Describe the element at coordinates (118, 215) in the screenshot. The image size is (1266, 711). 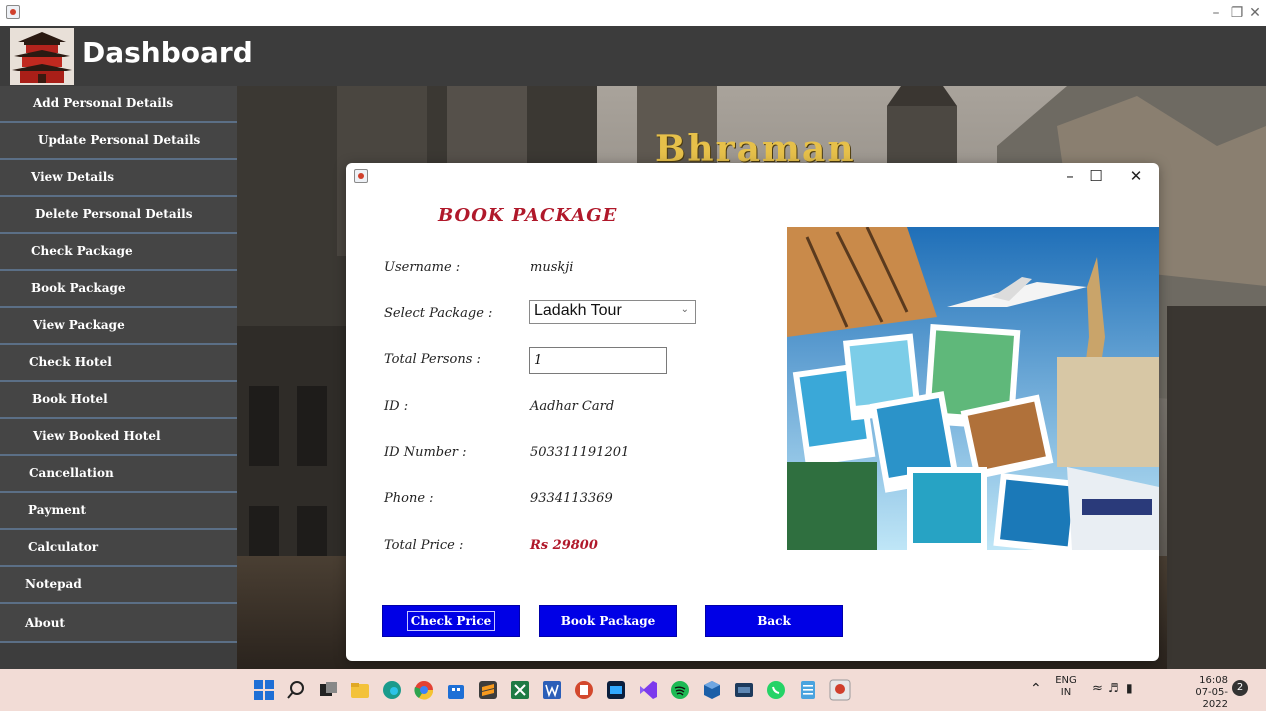
I see `sidebar-item-delete-personal-details: Delete Personal Details` at that location.